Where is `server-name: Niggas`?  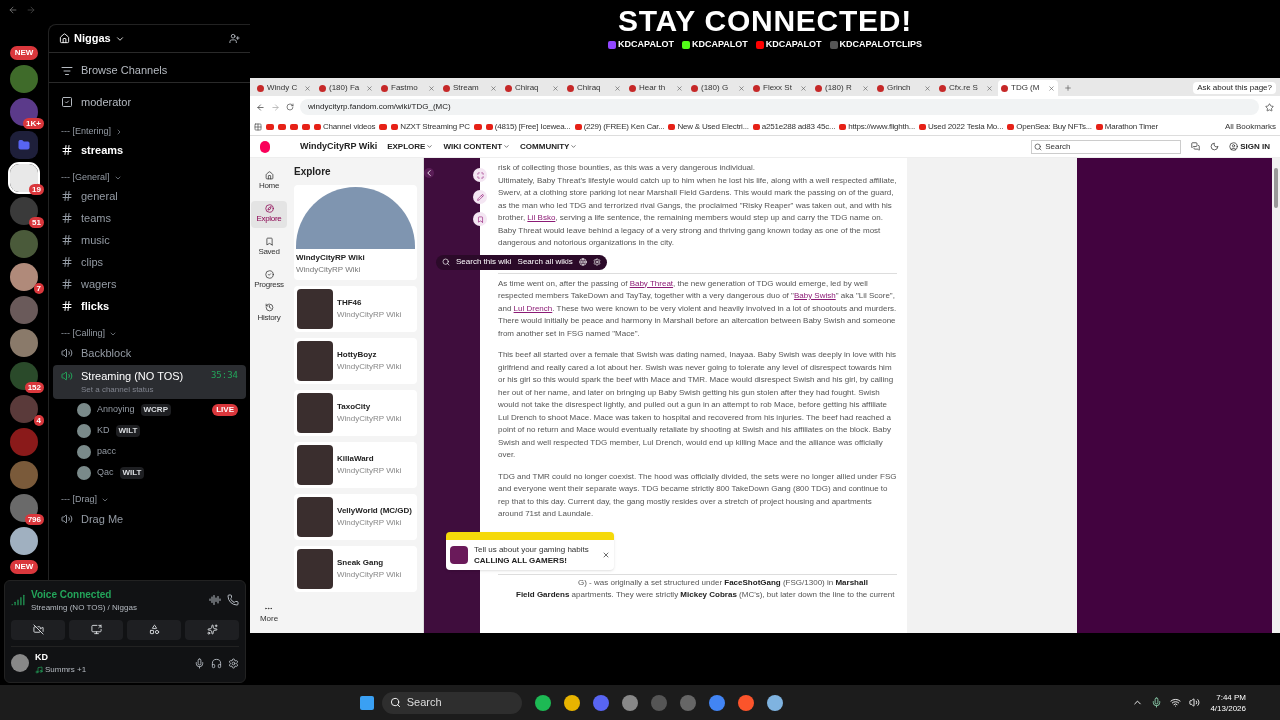 server-name: Niggas is located at coordinates (92, 38).